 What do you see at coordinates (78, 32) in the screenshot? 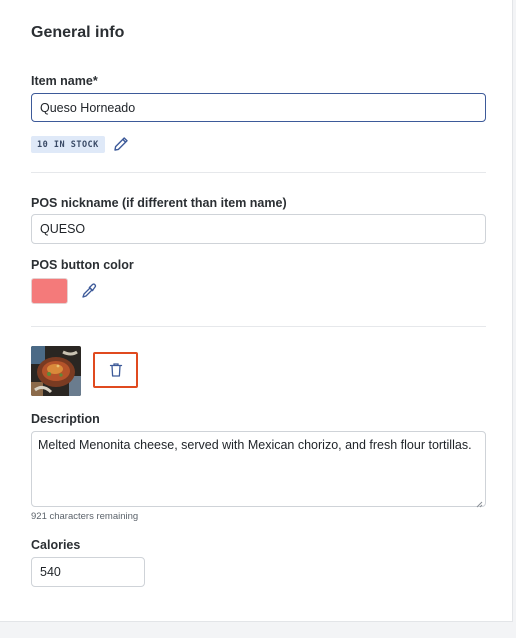
I see `section-title: General info` at bounding box center [78, 32].